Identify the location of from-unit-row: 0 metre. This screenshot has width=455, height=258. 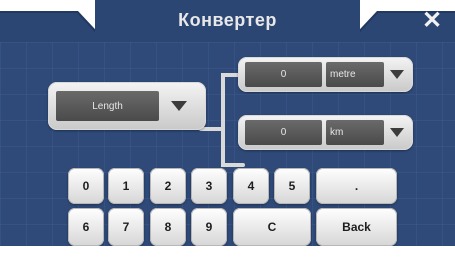
(325, 74).